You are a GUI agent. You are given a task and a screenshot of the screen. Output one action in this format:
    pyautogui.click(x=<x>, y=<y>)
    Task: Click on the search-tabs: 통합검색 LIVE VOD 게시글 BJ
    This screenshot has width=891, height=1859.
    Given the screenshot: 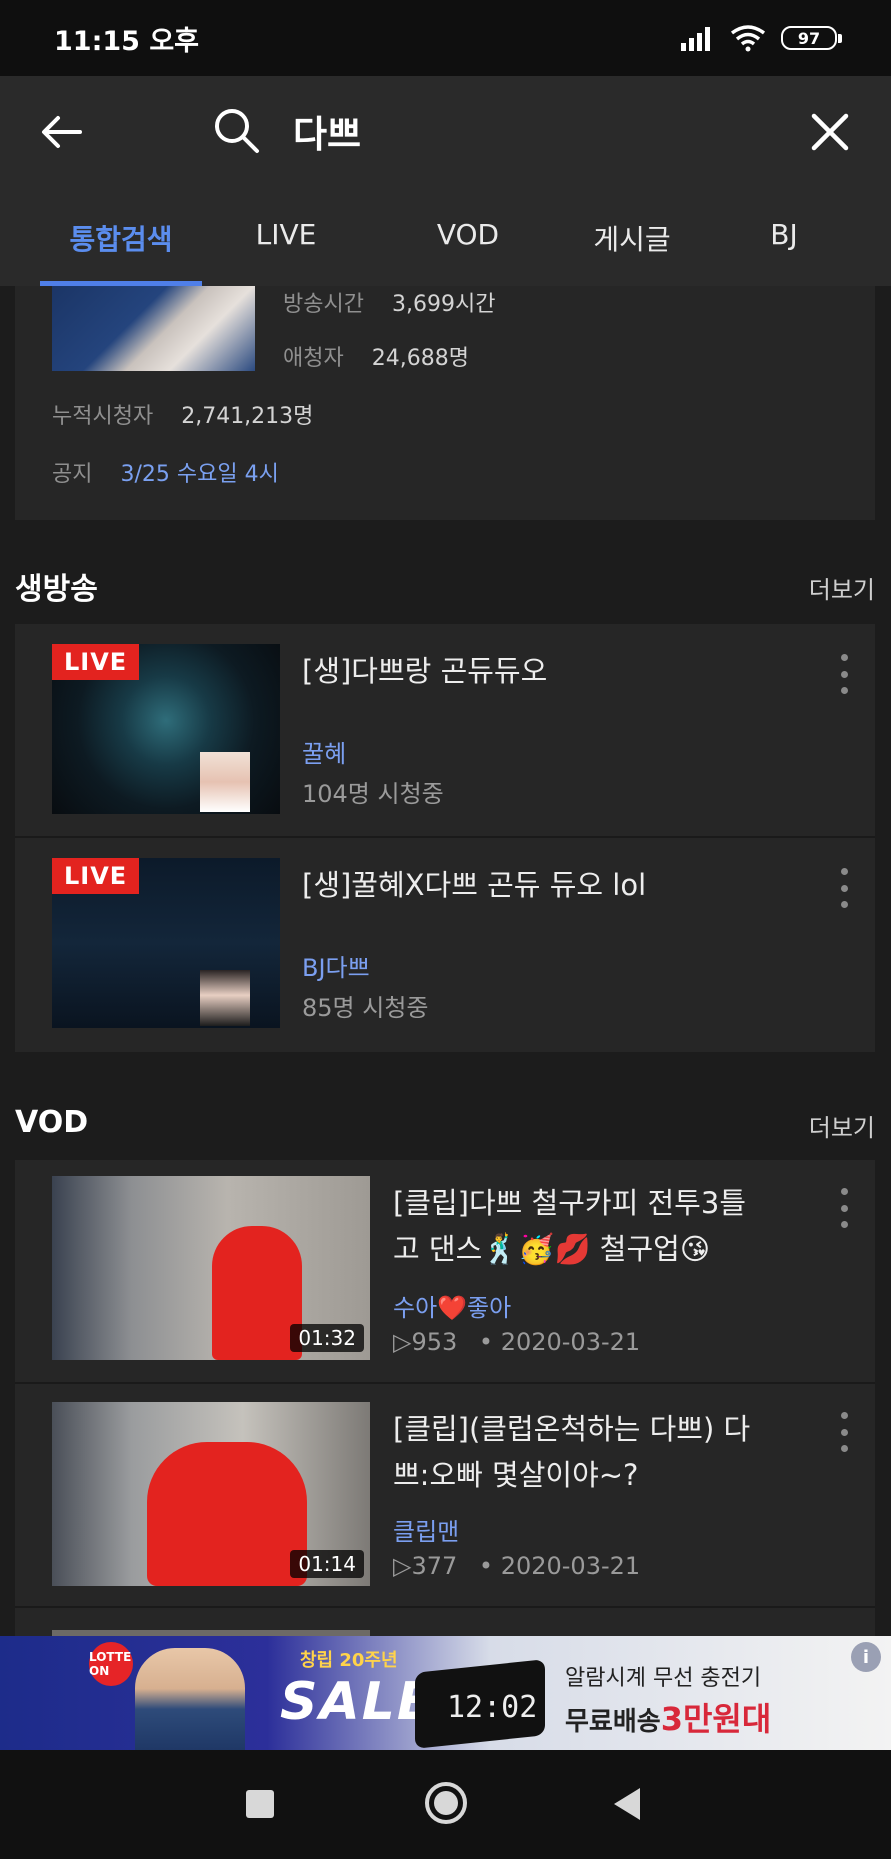 What is the action you would take?
    pyautogui.click(x=445, y=240)
    